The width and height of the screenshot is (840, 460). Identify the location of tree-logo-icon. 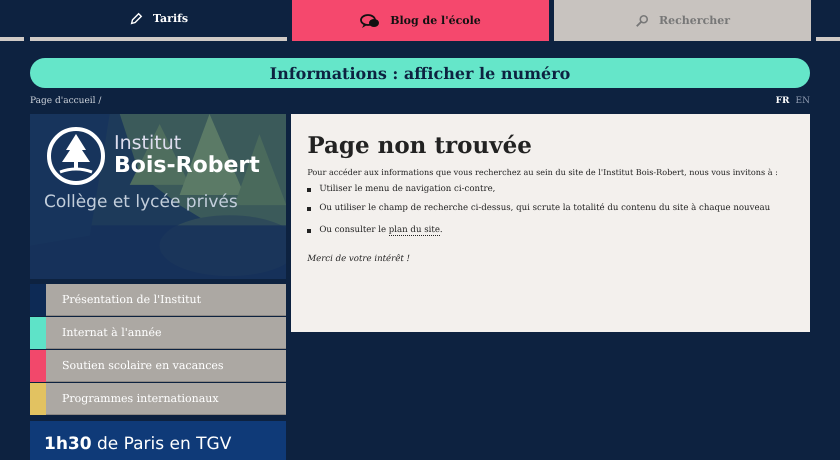
(76, 156).